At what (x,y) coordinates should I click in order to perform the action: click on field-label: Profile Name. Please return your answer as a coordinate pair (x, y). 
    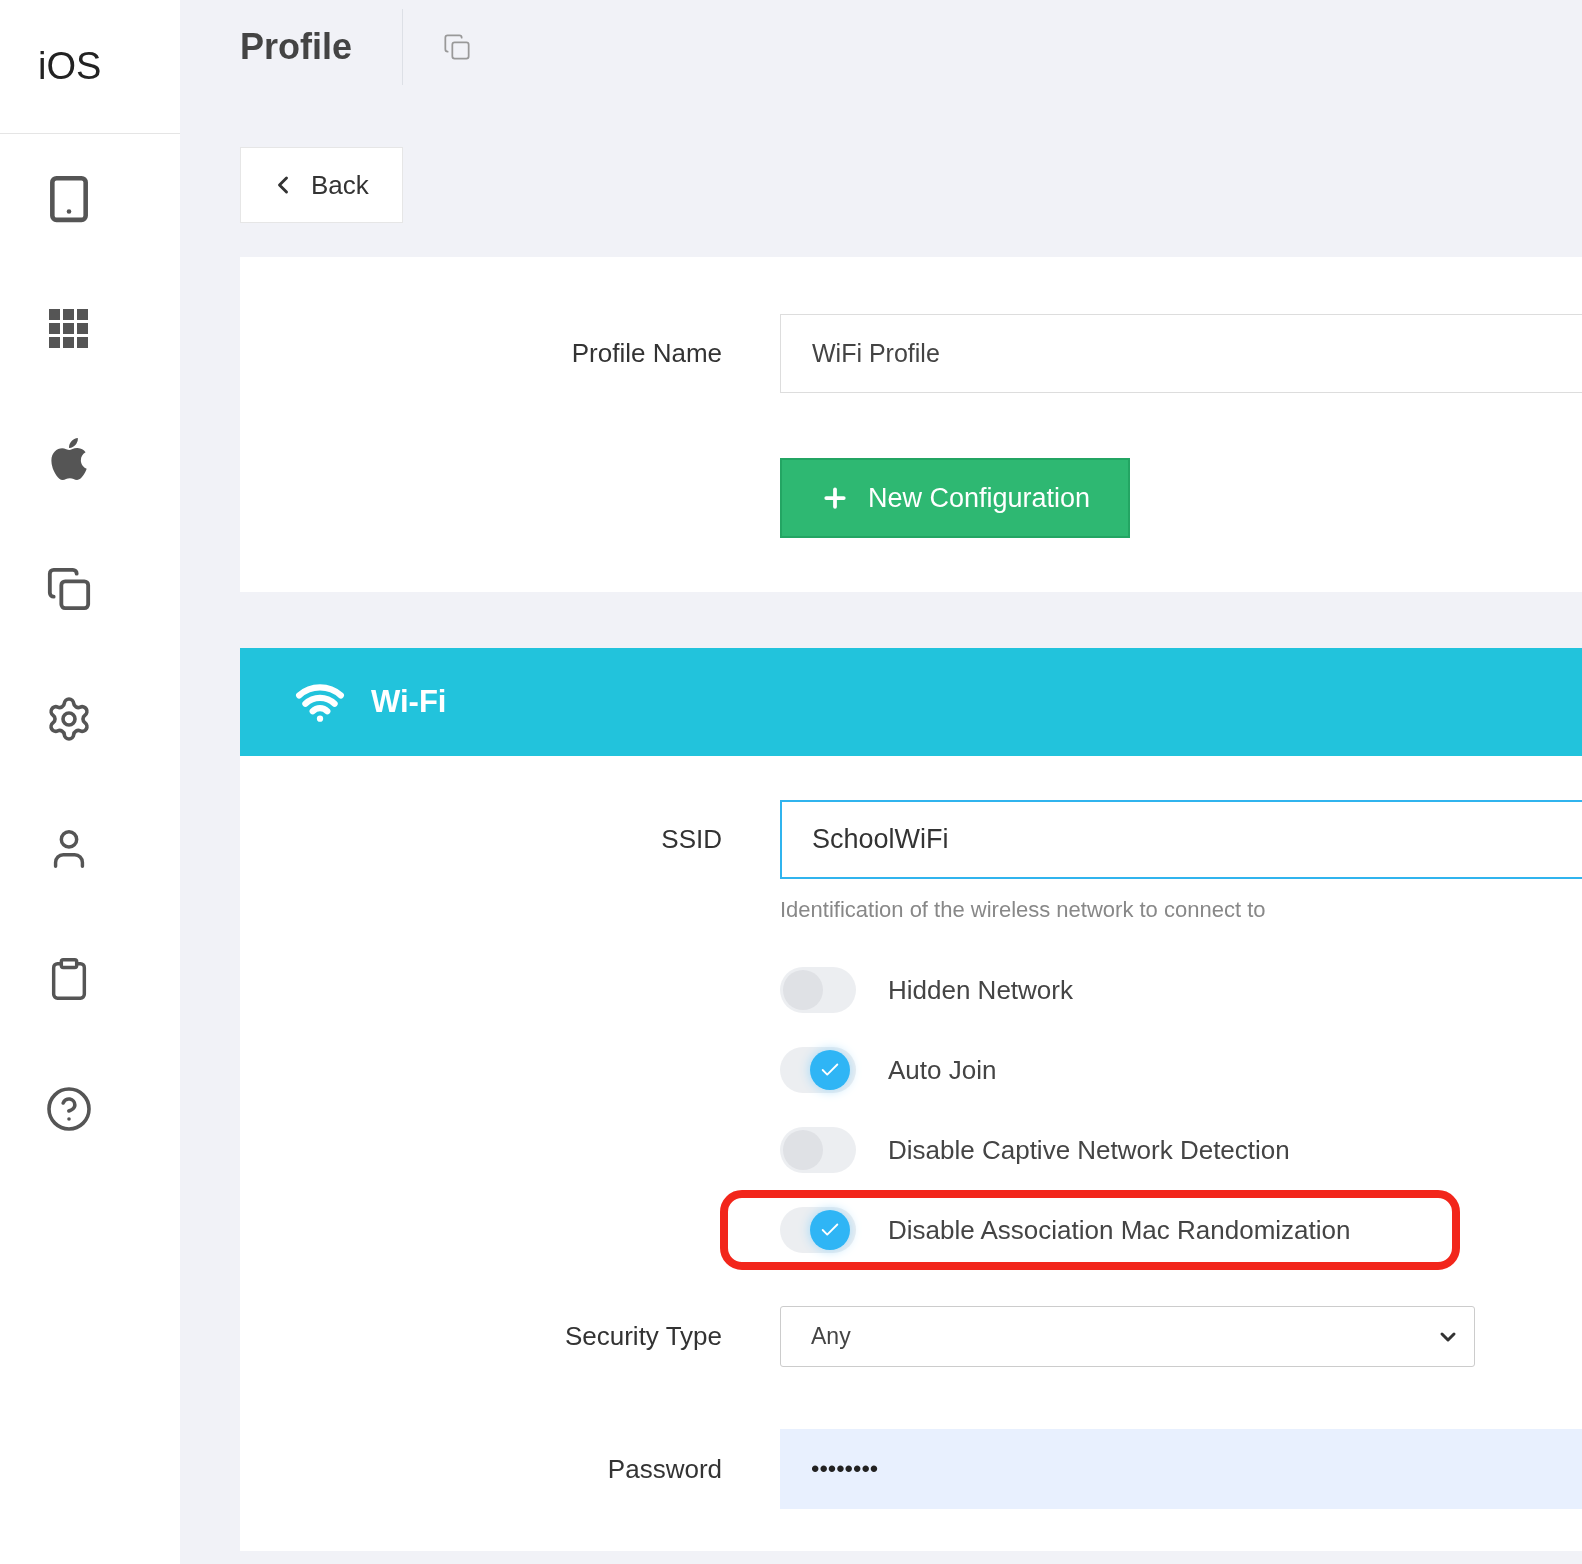
    Looking at the image, I should click on (646, 353).